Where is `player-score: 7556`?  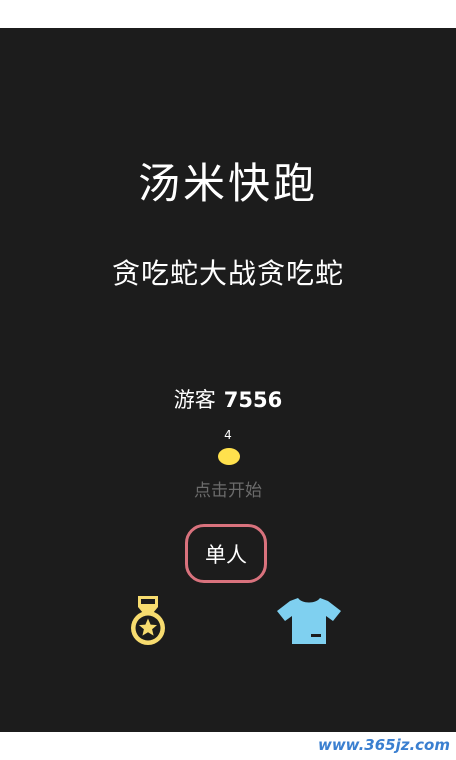
player-score: 7556 is located at coordinates (253, 400).